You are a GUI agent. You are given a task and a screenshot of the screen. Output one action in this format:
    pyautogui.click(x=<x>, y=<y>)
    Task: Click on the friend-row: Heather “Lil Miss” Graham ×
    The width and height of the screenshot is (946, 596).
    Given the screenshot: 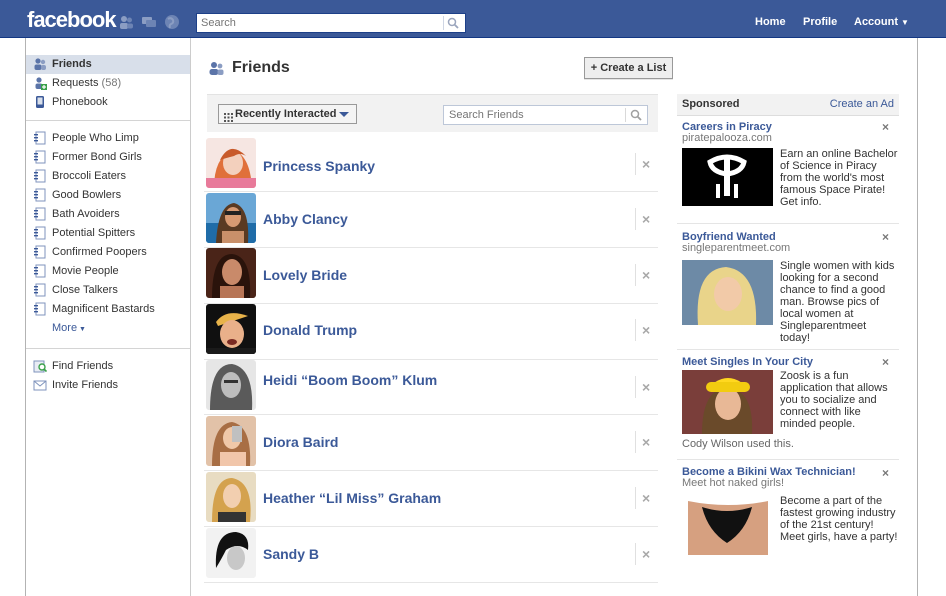 What is the action you would take?
    pyautogui.click(x=431, y=499)
    